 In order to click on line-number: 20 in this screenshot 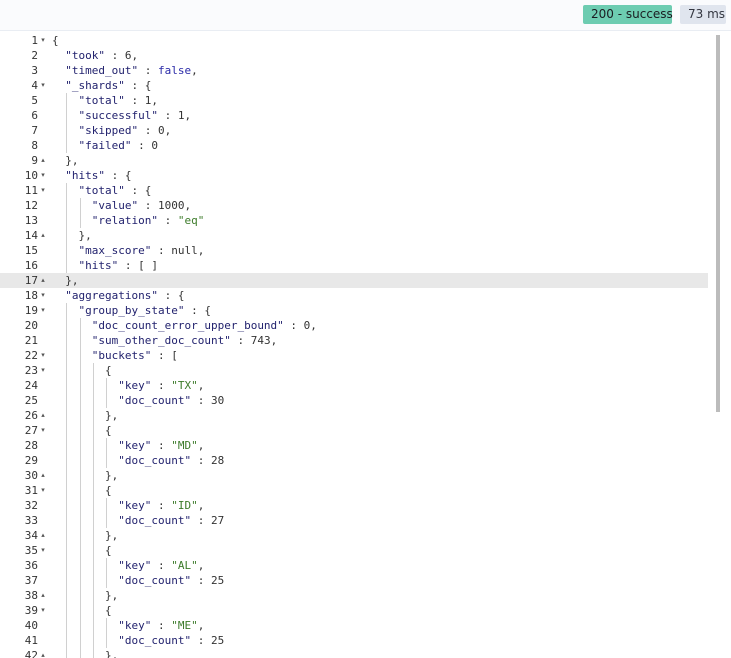, I will do `click(31, 325)`.